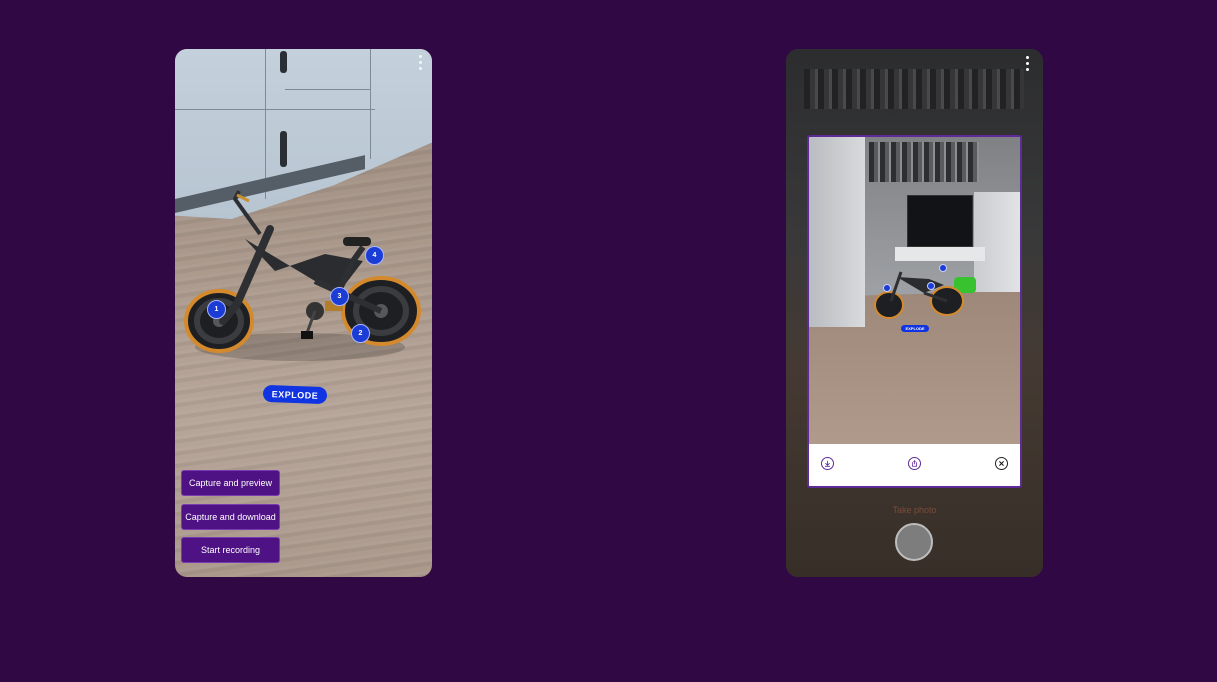 The image size is (1217, 682). What do you see at coordinates (360, 333) in the screenshot?
I see `hotspot-2: 2` at bounding box center [360, 333].